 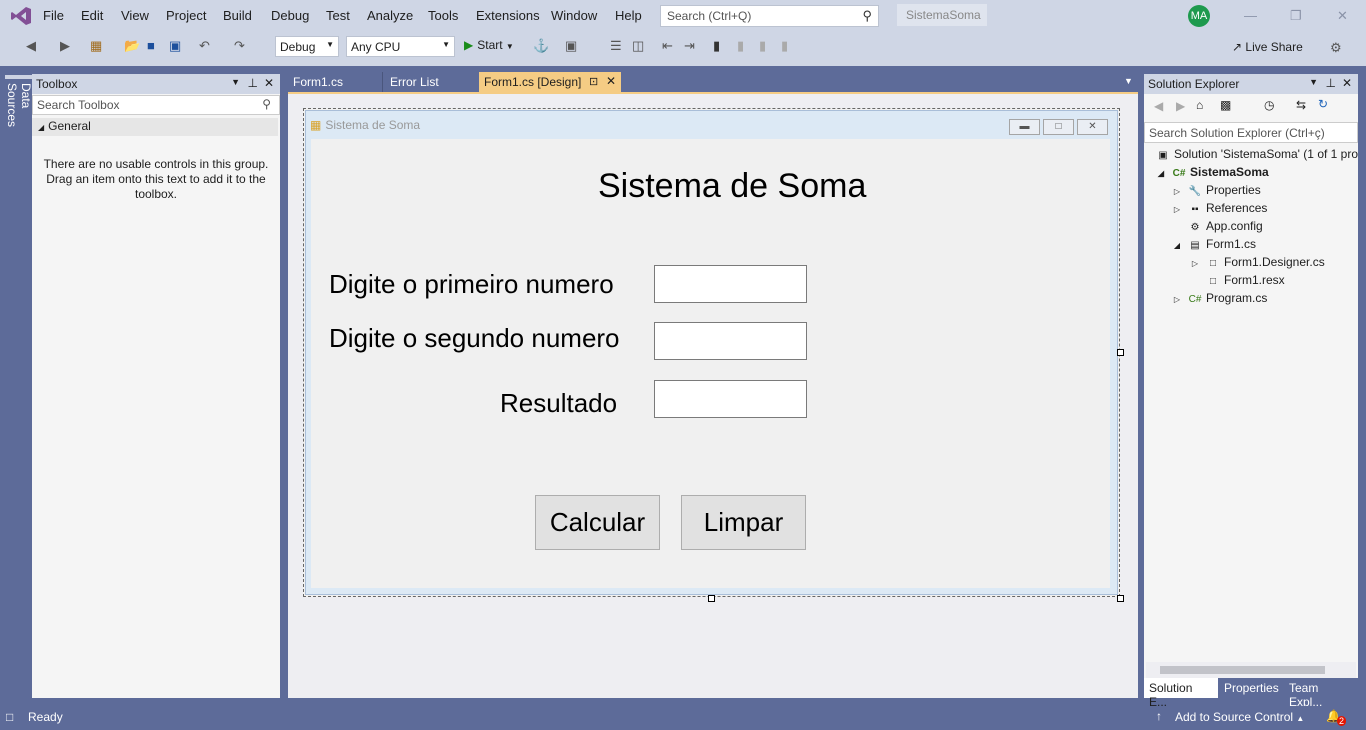 What do you see at coordinates (400, 46) in the screenshot?
I see `solution-platform-select: Any CPU ▼` at bounding box center [400, 46].